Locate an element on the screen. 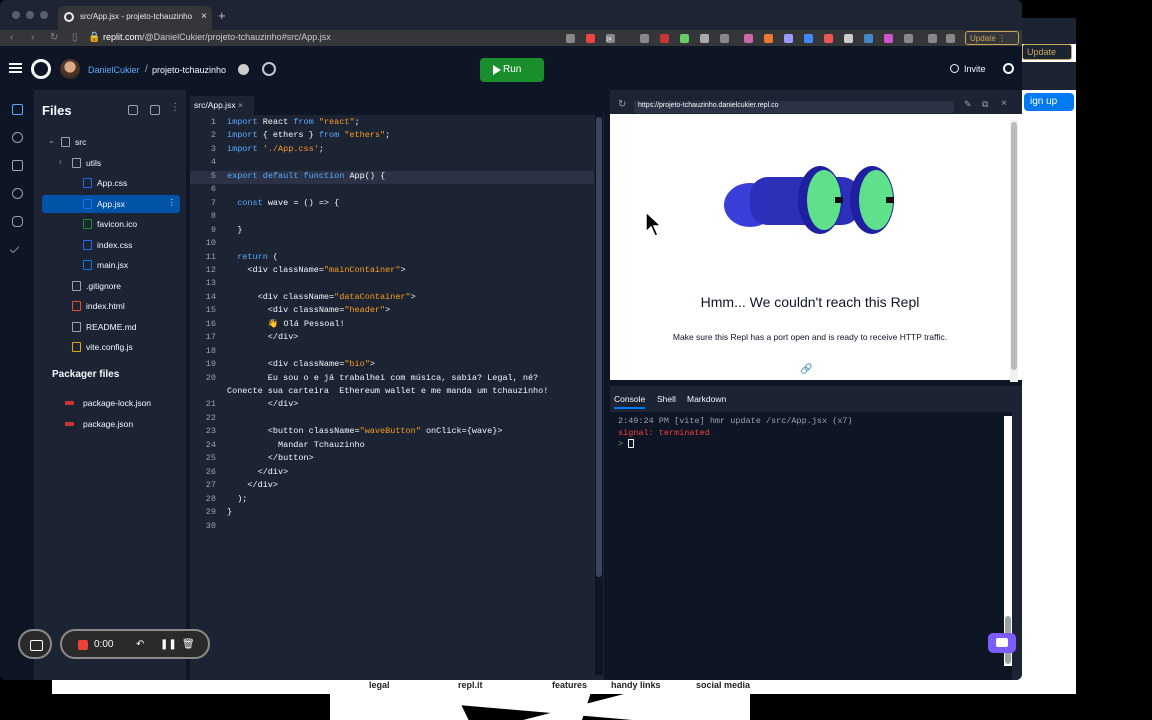 This screenshot has width=1152, height=720. cast-icon is located at coordinates (570, 38).